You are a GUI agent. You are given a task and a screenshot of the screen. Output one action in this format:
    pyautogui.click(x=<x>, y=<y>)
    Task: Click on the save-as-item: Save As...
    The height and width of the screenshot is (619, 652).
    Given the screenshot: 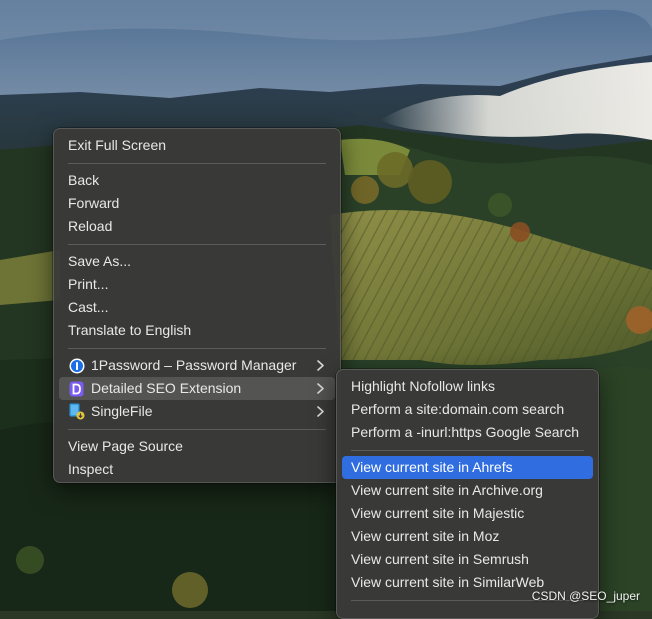 What is the action you would take?
    pyautogui.click(x=197, y=261)
    